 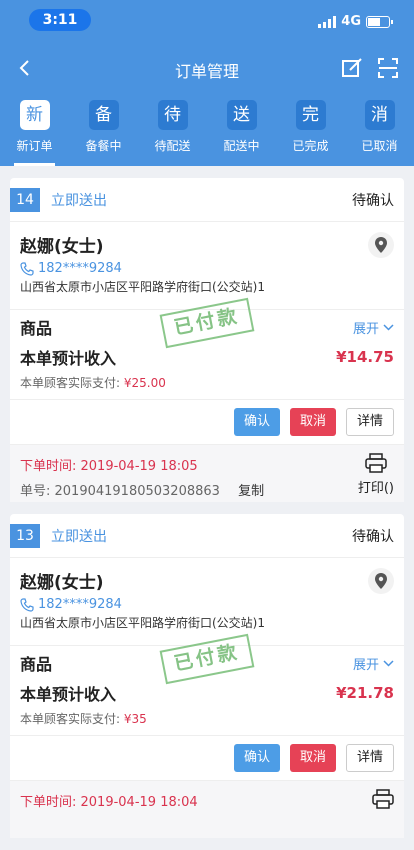 What do you see at coordinates (376, 474) in the screenshot?
I see `print-button: 打印()` at bounding box center [376, 474].